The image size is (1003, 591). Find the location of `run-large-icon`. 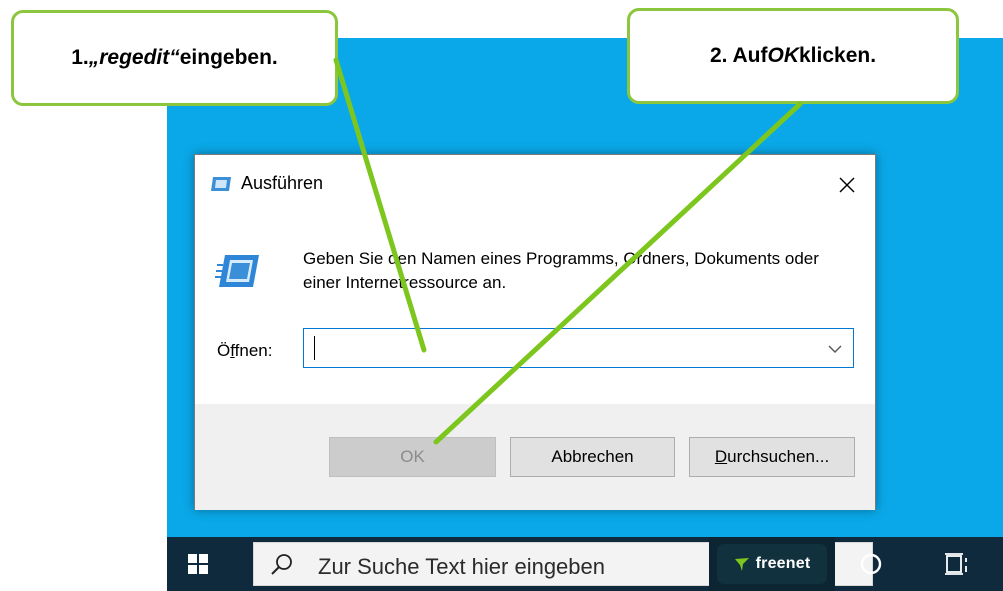

run-large-icon is located at coordinates (237, 271).